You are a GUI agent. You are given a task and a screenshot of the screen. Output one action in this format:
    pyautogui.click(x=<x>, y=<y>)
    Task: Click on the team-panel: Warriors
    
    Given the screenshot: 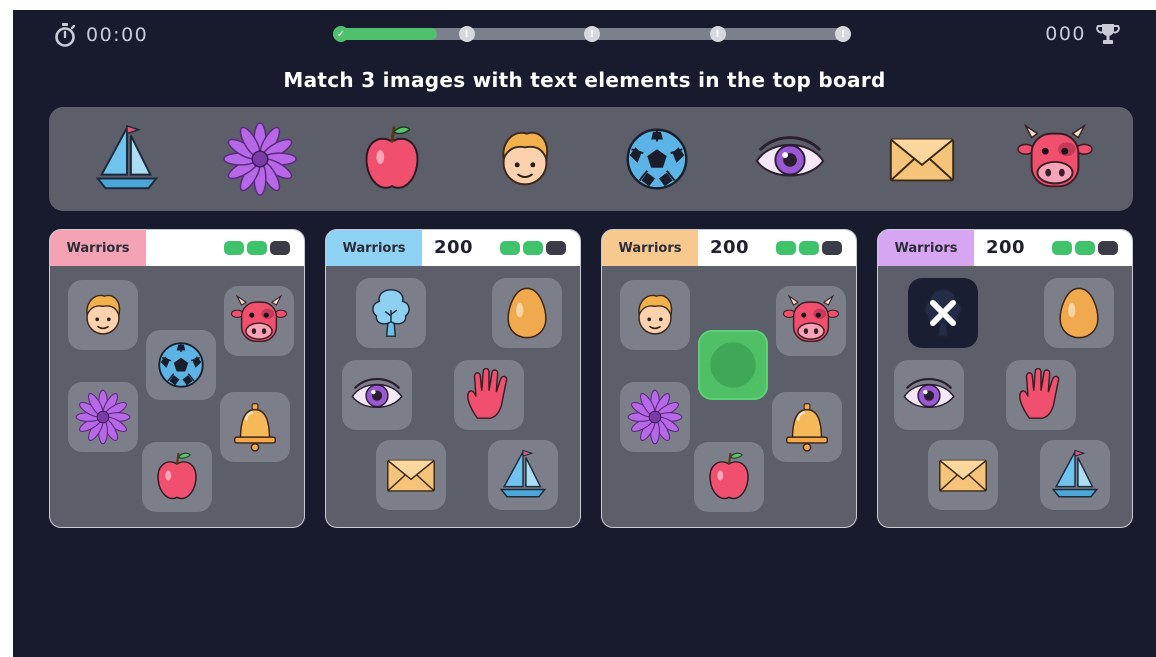 What is the action you would take?
    pyautogui.click(x=177, y=378)
    